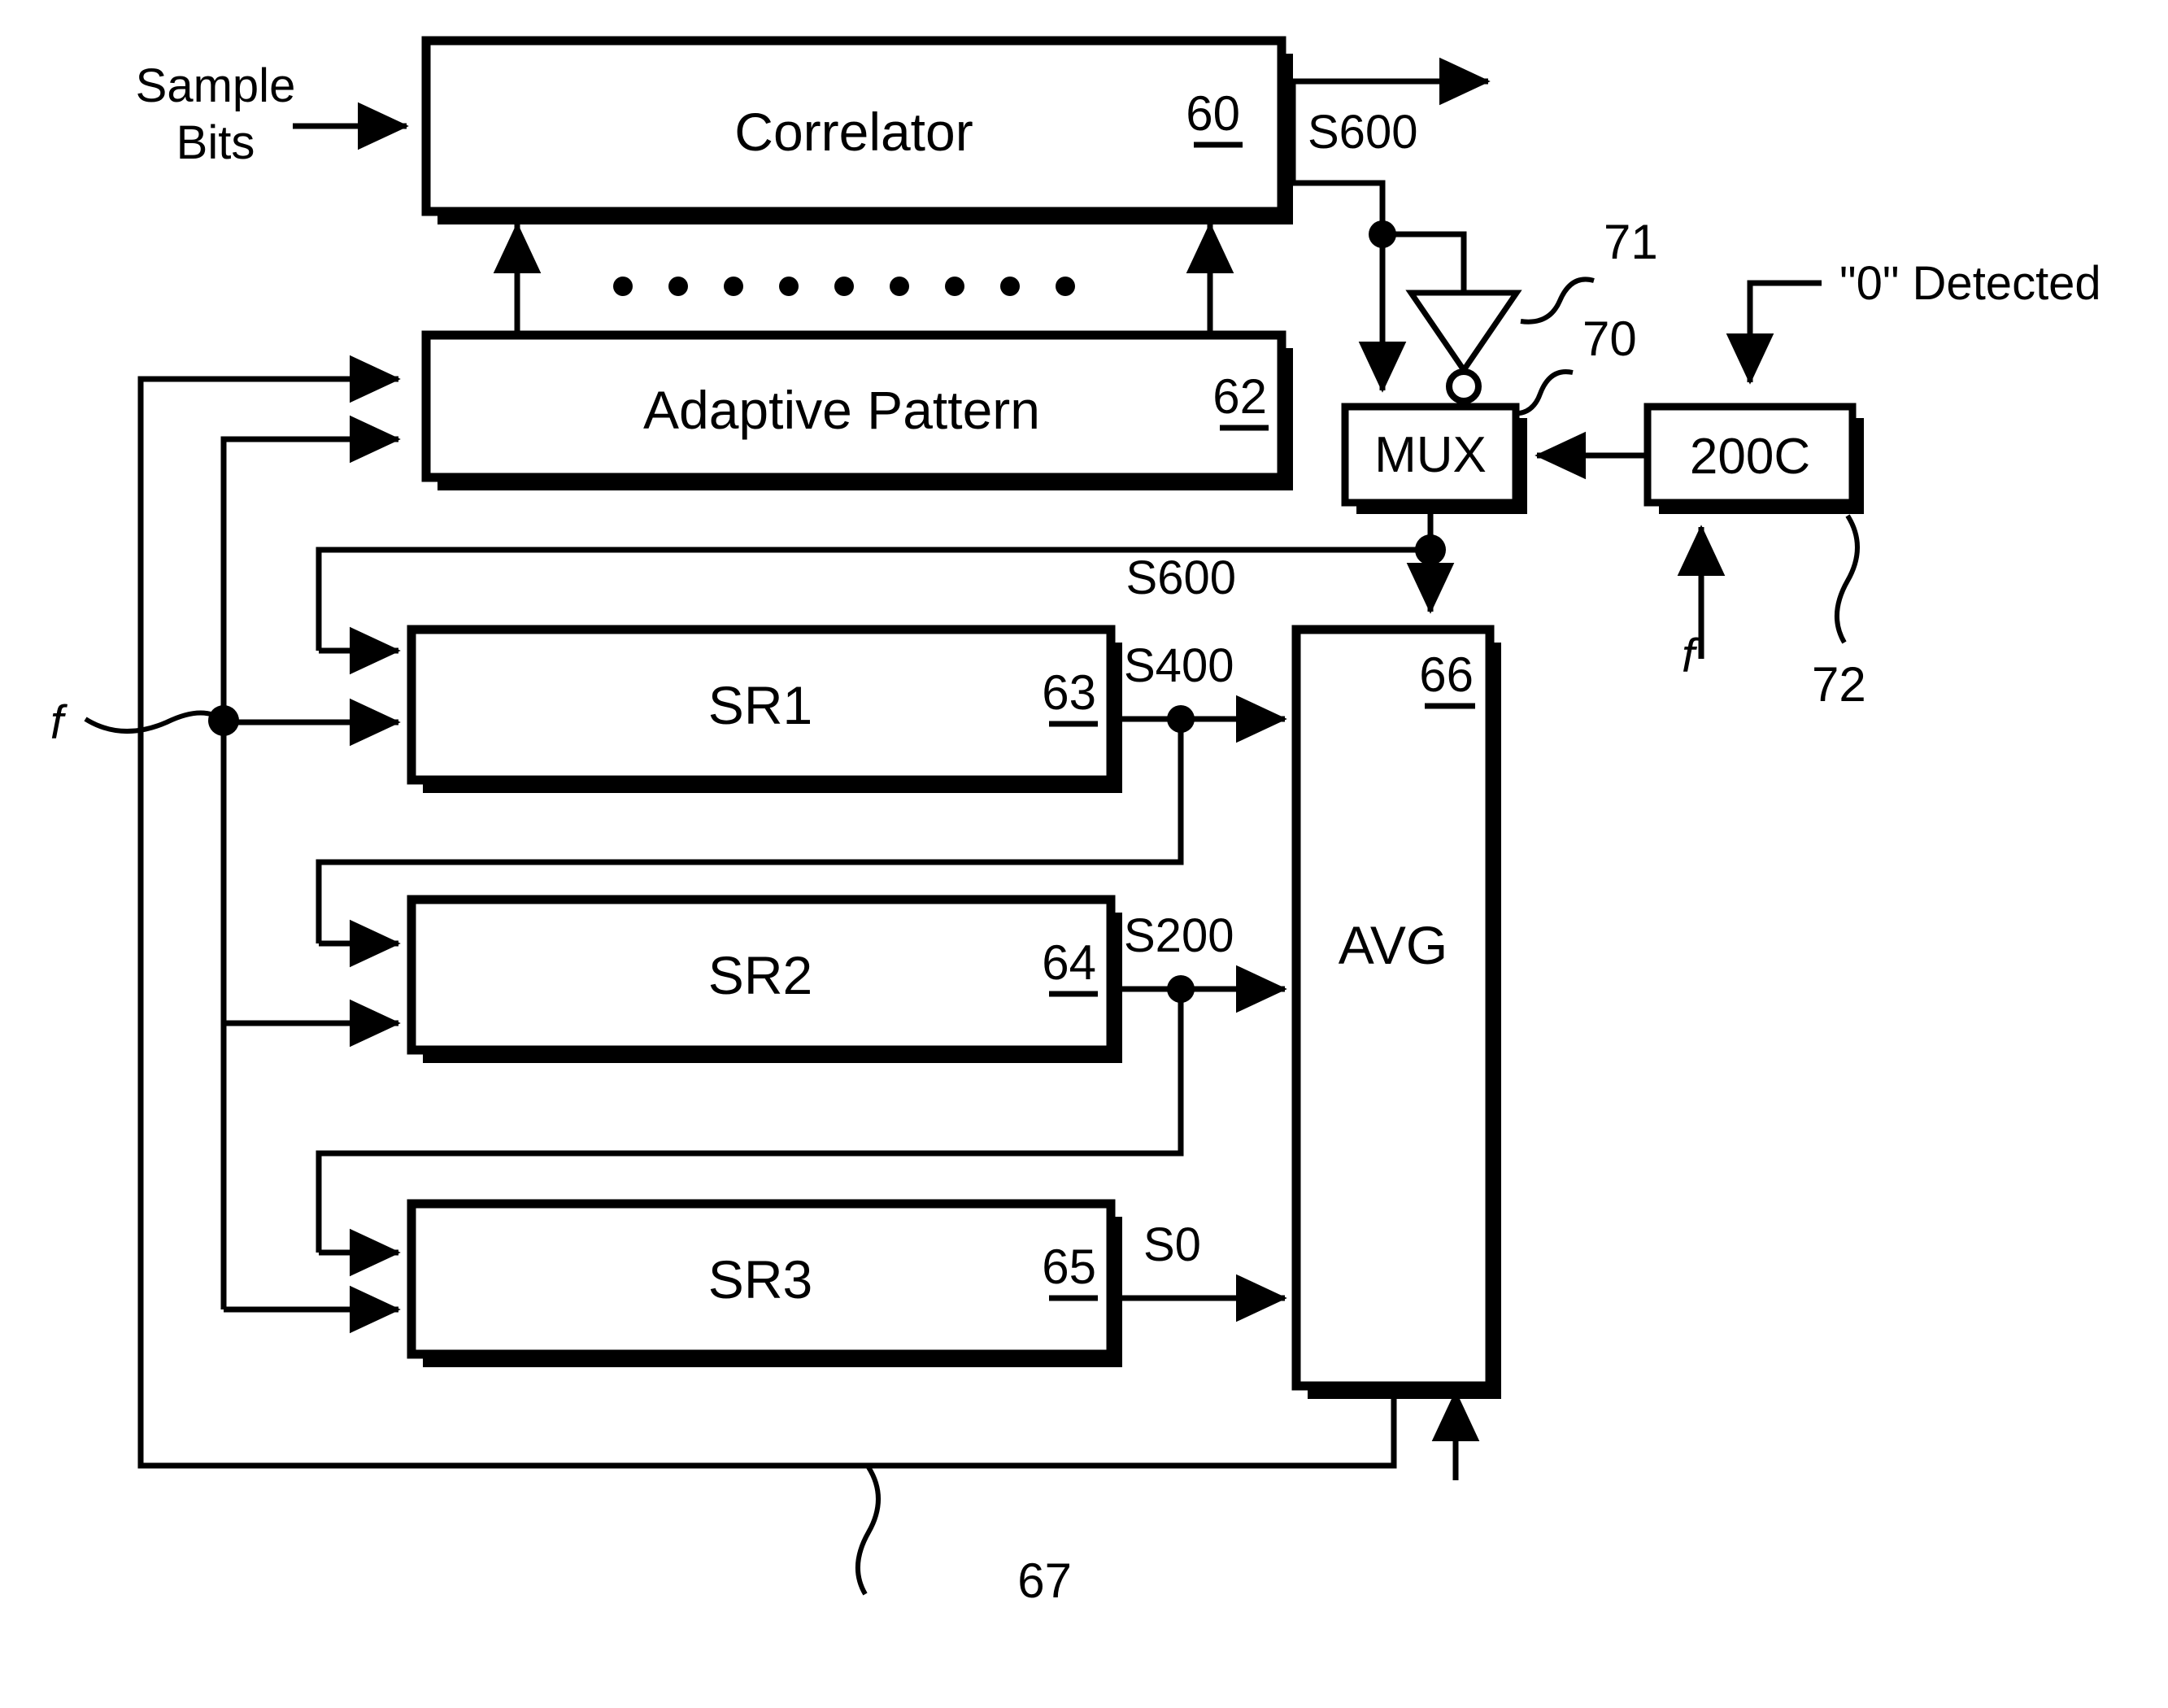 The width and height of the screenshot is (2168, 1708). I want to click on adaptive-pattern-ref: 62, so click(1239, 396).